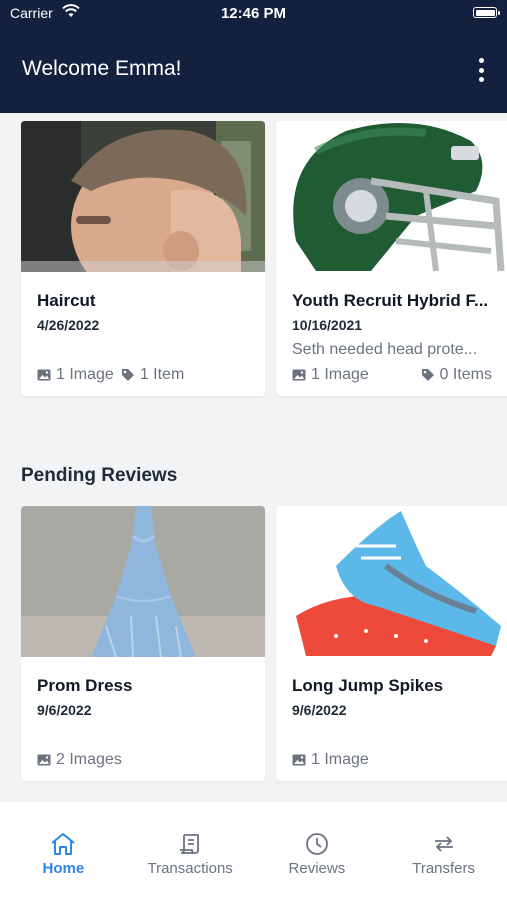 The height and width of the screenshot is (900, 507). Describe the element at coordinates (63, 846) in the screenshot. I see `home-icon` at that location.